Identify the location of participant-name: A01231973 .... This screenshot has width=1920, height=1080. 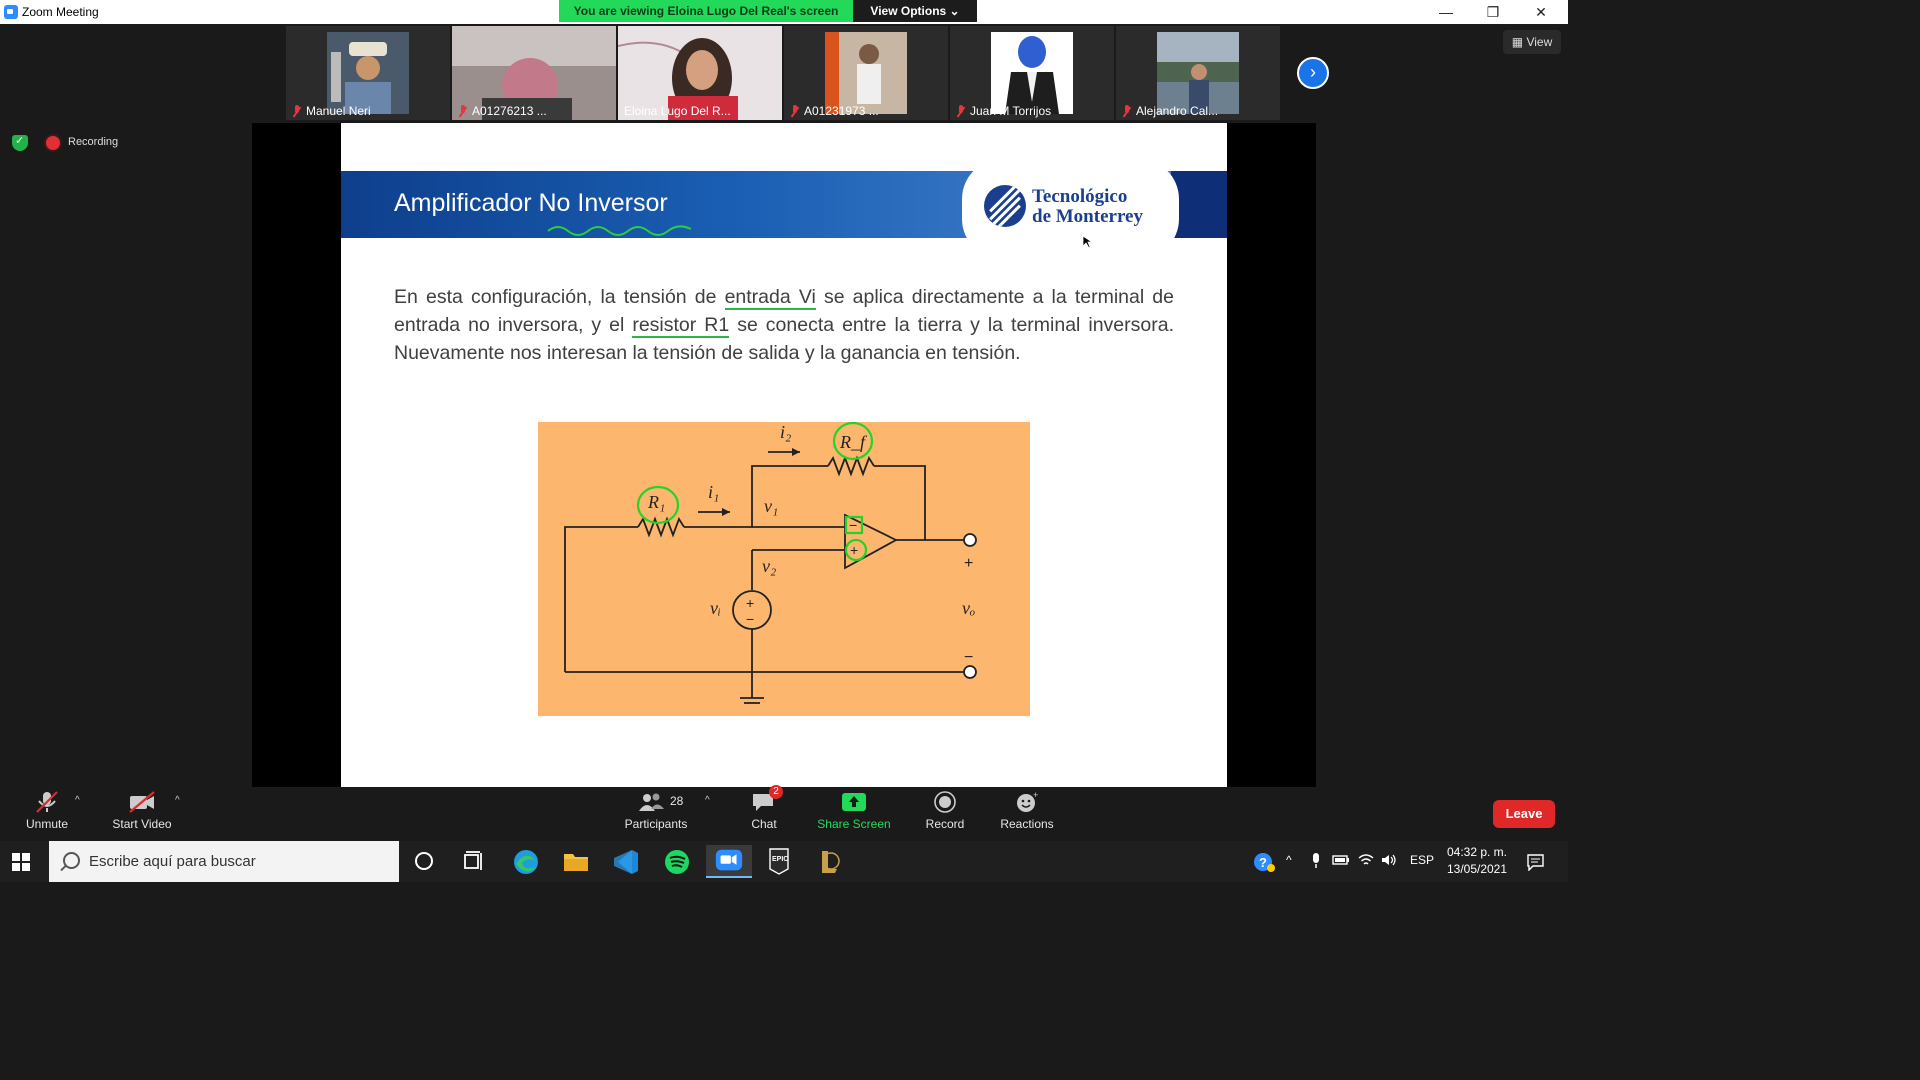
(841, 111).